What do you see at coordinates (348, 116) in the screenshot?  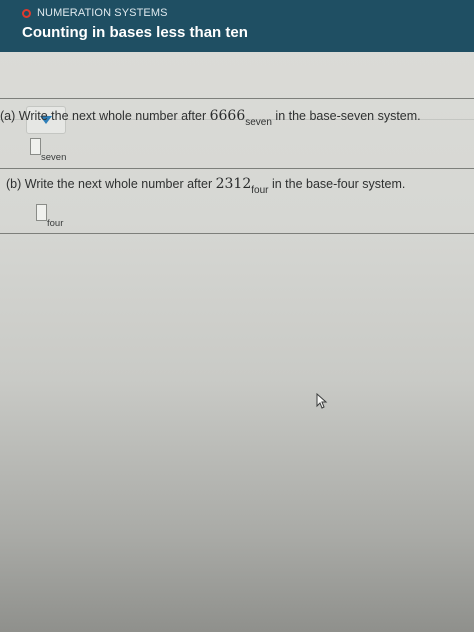 I see `question-a-suffix: in the base-seven system.` at bounding box center [348, 116].